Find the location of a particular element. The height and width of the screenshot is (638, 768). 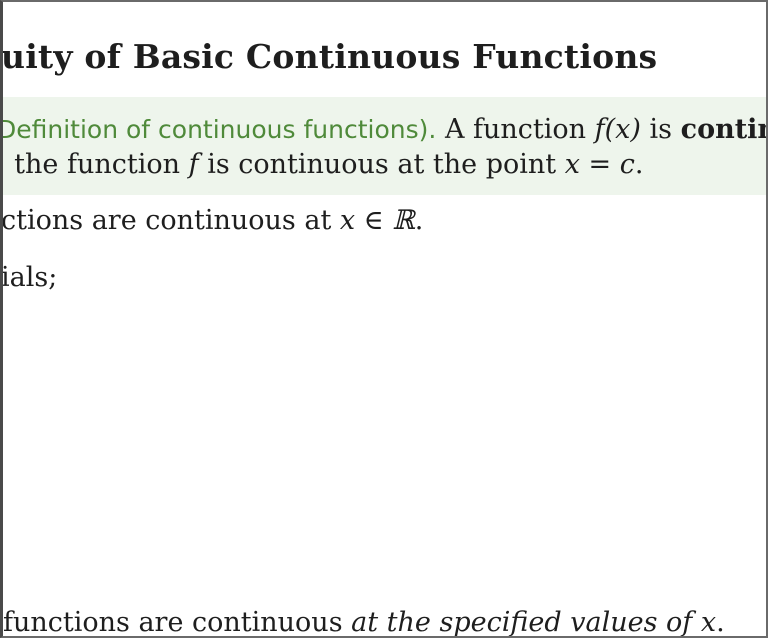

body-line5-end: . is located at coordinates (720, 622).